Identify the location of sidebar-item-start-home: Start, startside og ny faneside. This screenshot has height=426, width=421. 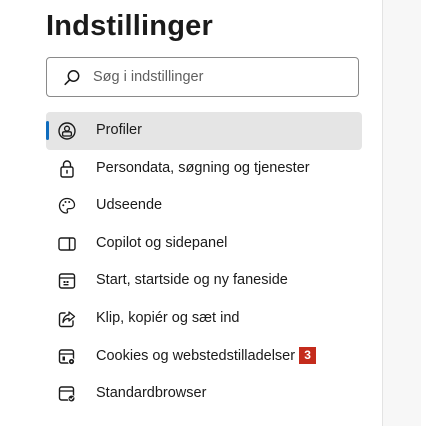
(204, 281).